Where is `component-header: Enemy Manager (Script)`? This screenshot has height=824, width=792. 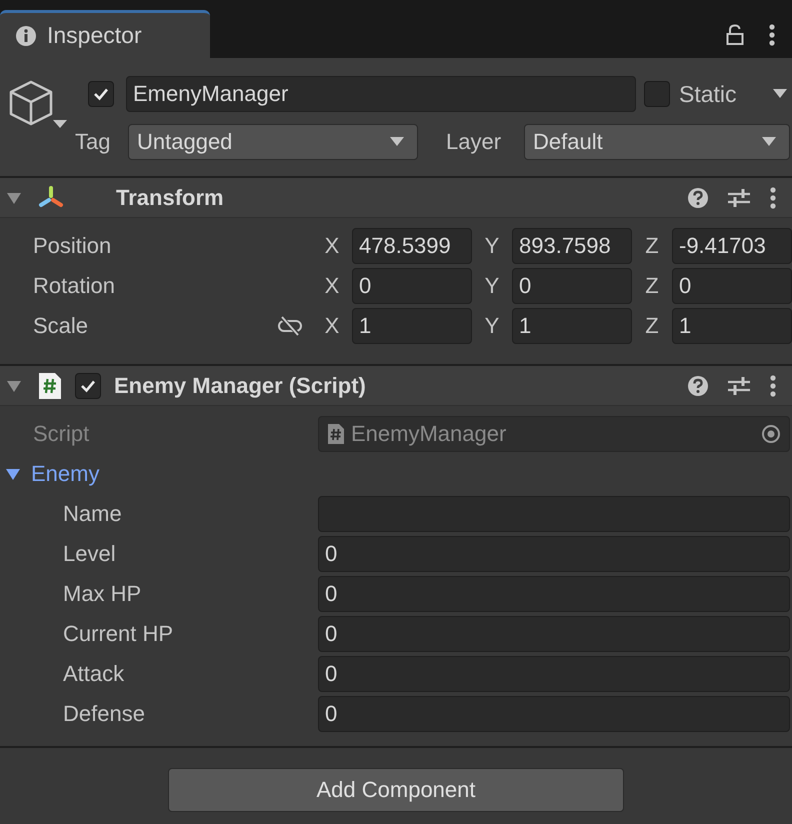
component-header: Enemy Manager (Script) is located at coordinates (396, 386).